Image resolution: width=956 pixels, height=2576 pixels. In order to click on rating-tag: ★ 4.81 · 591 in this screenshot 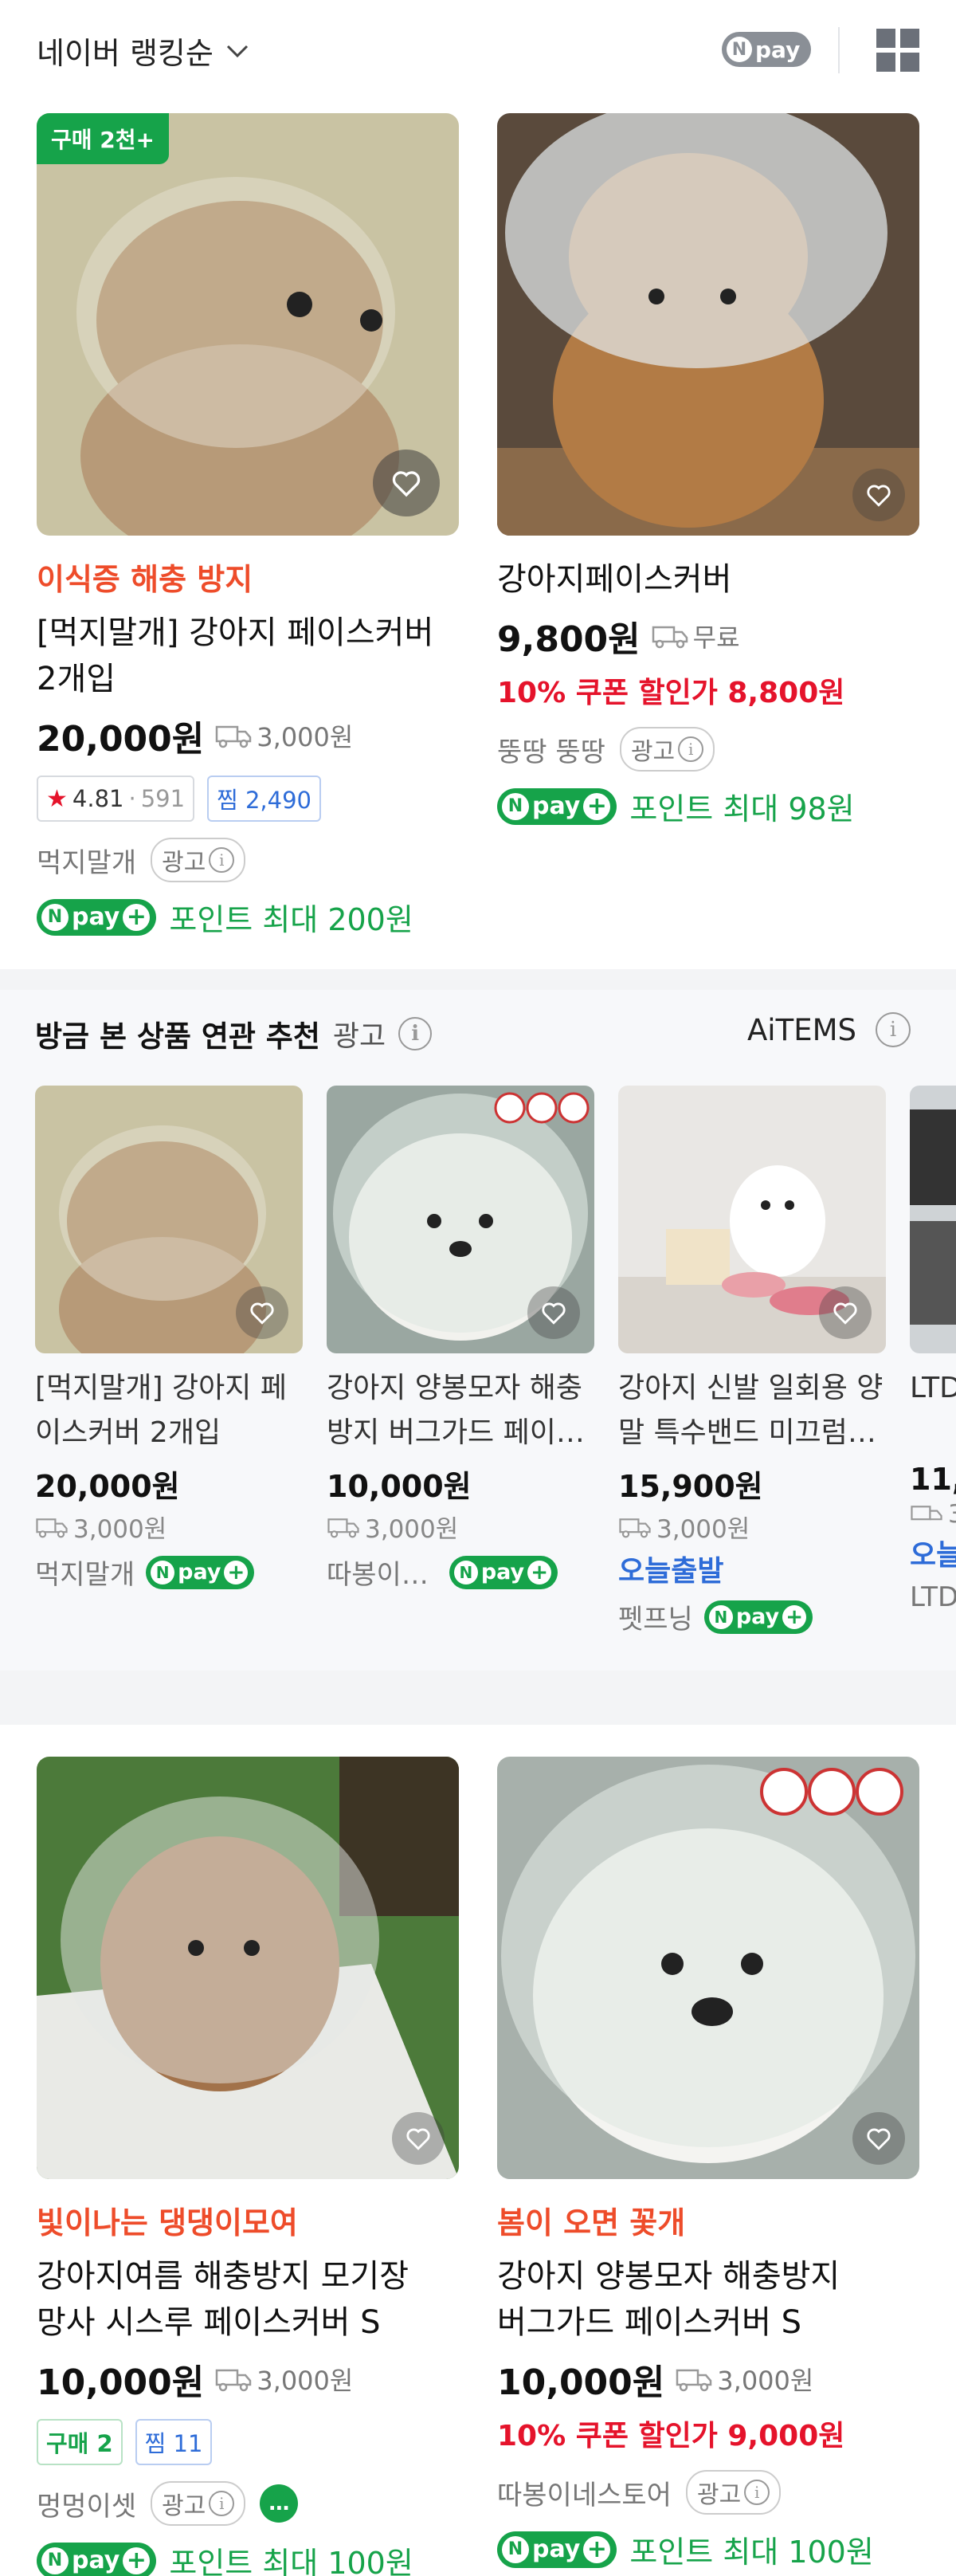, I will do `click(116, 799)`.